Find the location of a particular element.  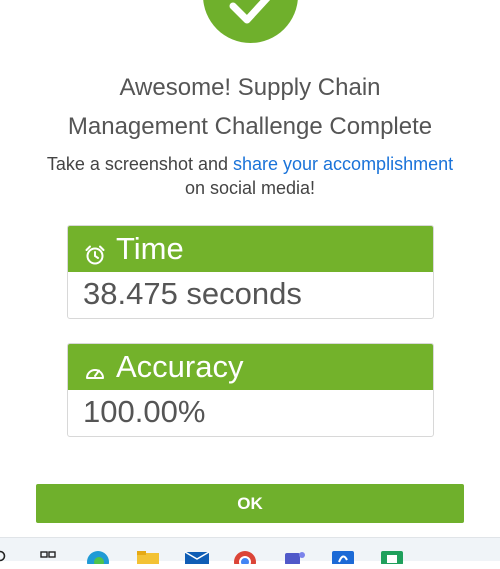

alarm-clock-icon is located at coordinates (95, 251).